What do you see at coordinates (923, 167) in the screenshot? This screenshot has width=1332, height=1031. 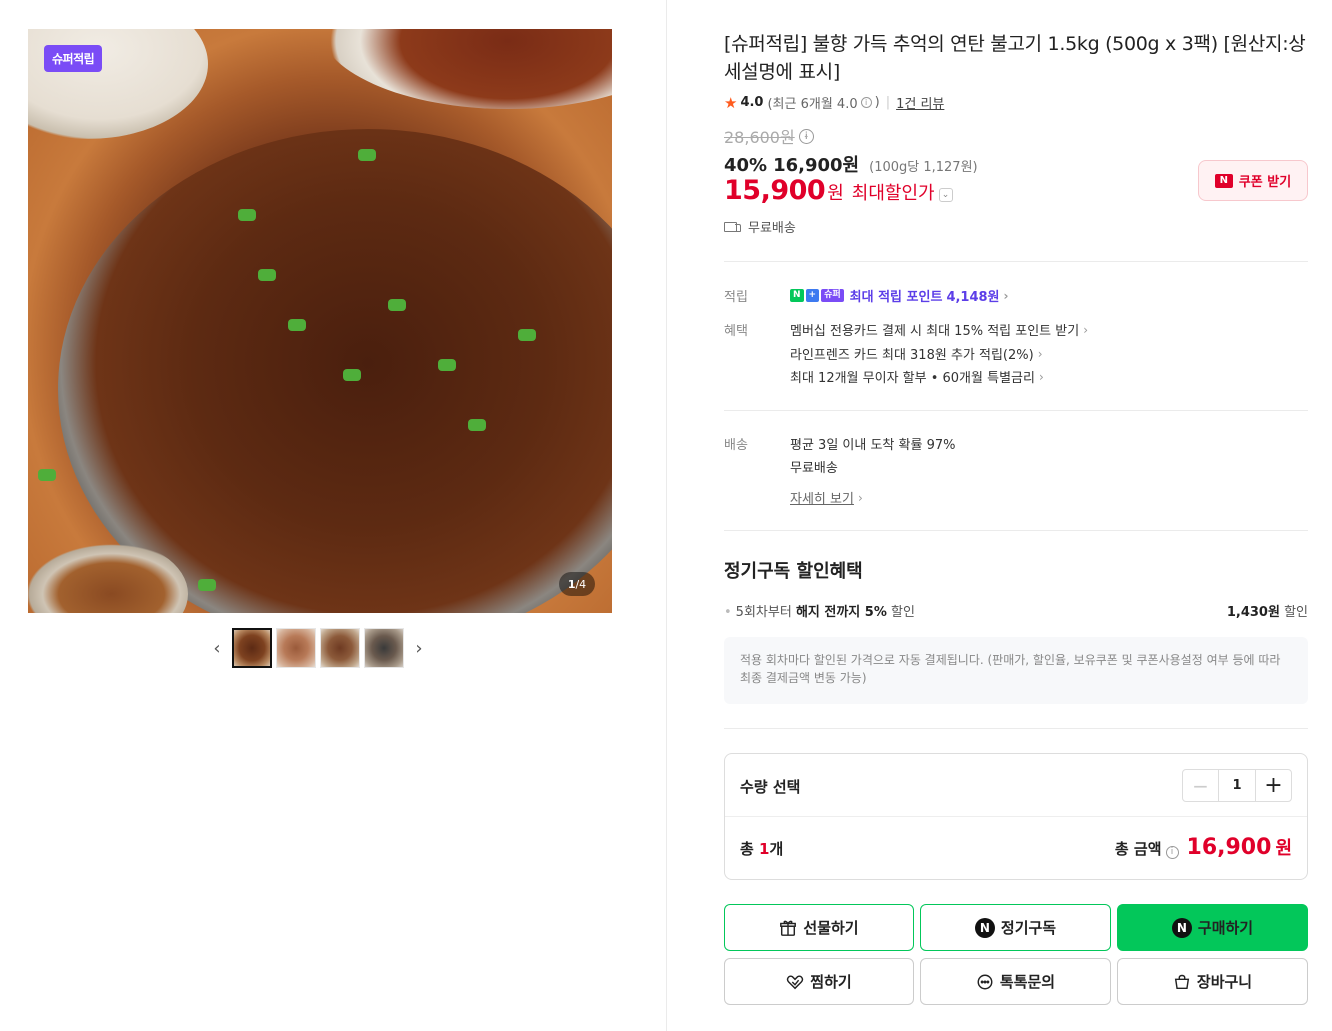 I see `unit-price: (100g당 1,127원)` at bounding box center [923, 167].